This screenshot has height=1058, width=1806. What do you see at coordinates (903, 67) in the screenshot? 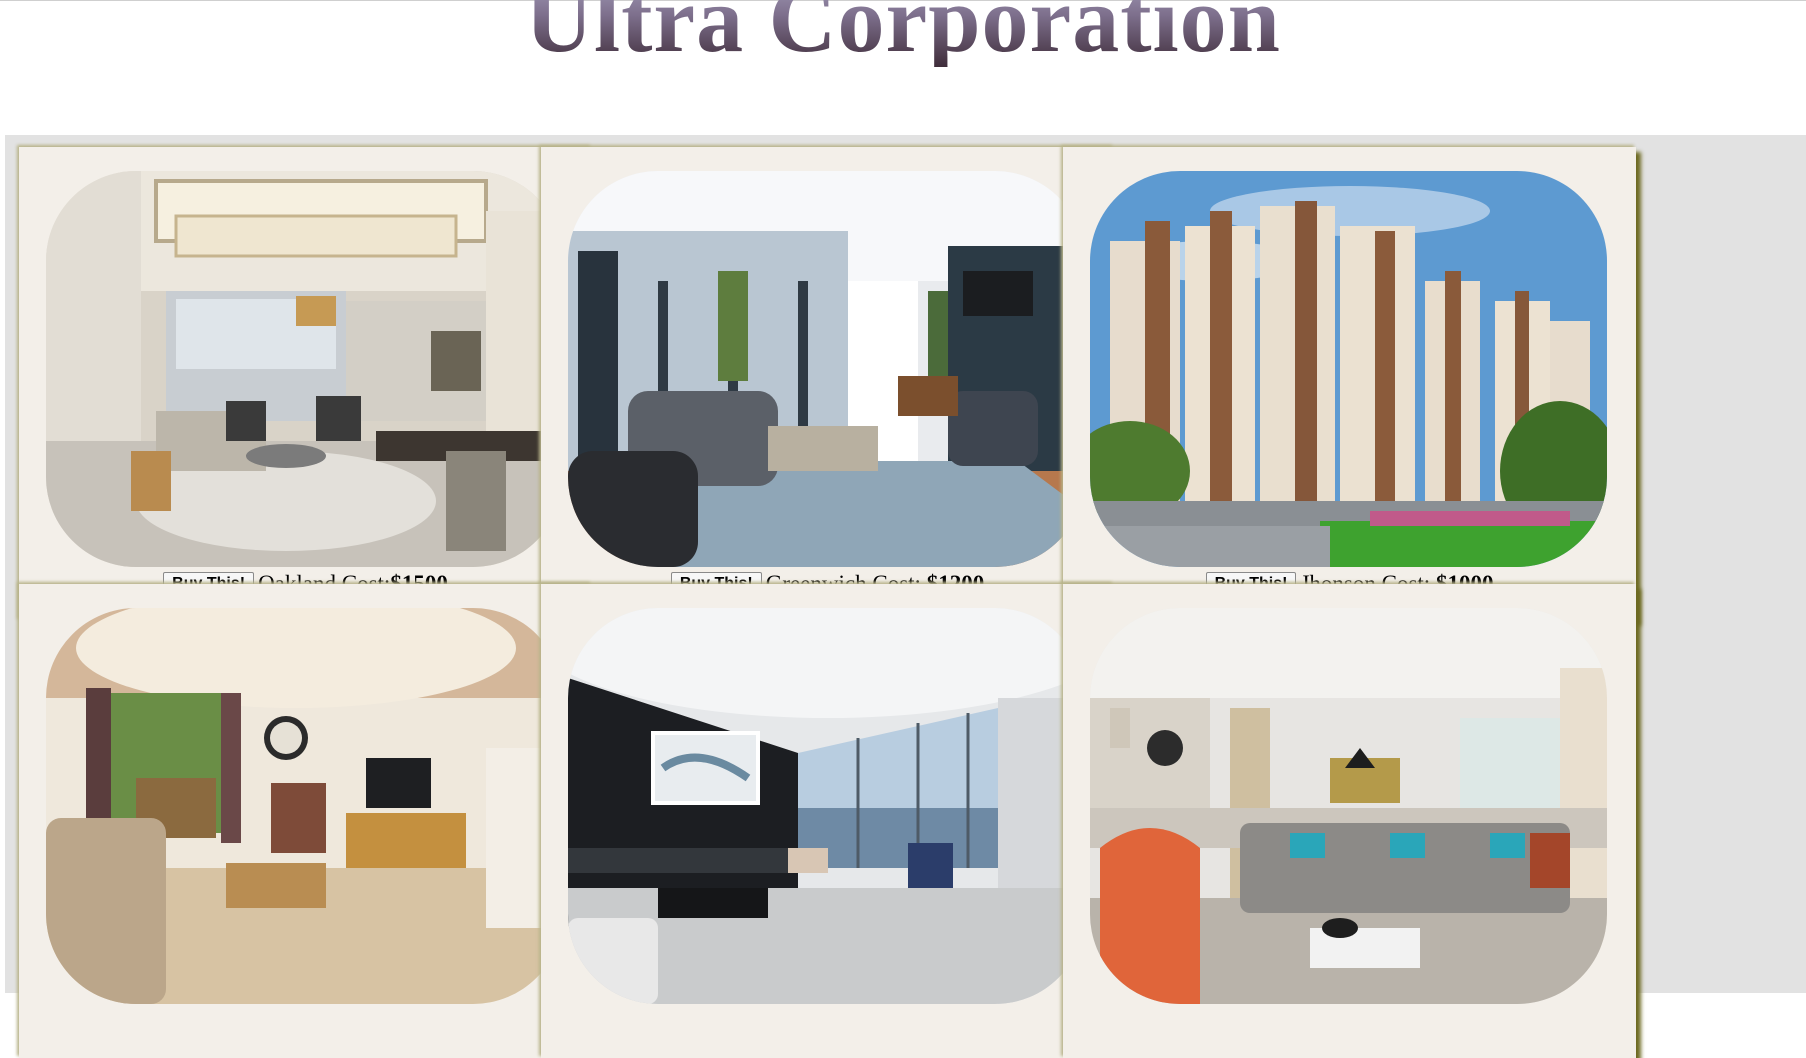
I see `site-header: Ultra Corporation` at bounding box center [903, 67].